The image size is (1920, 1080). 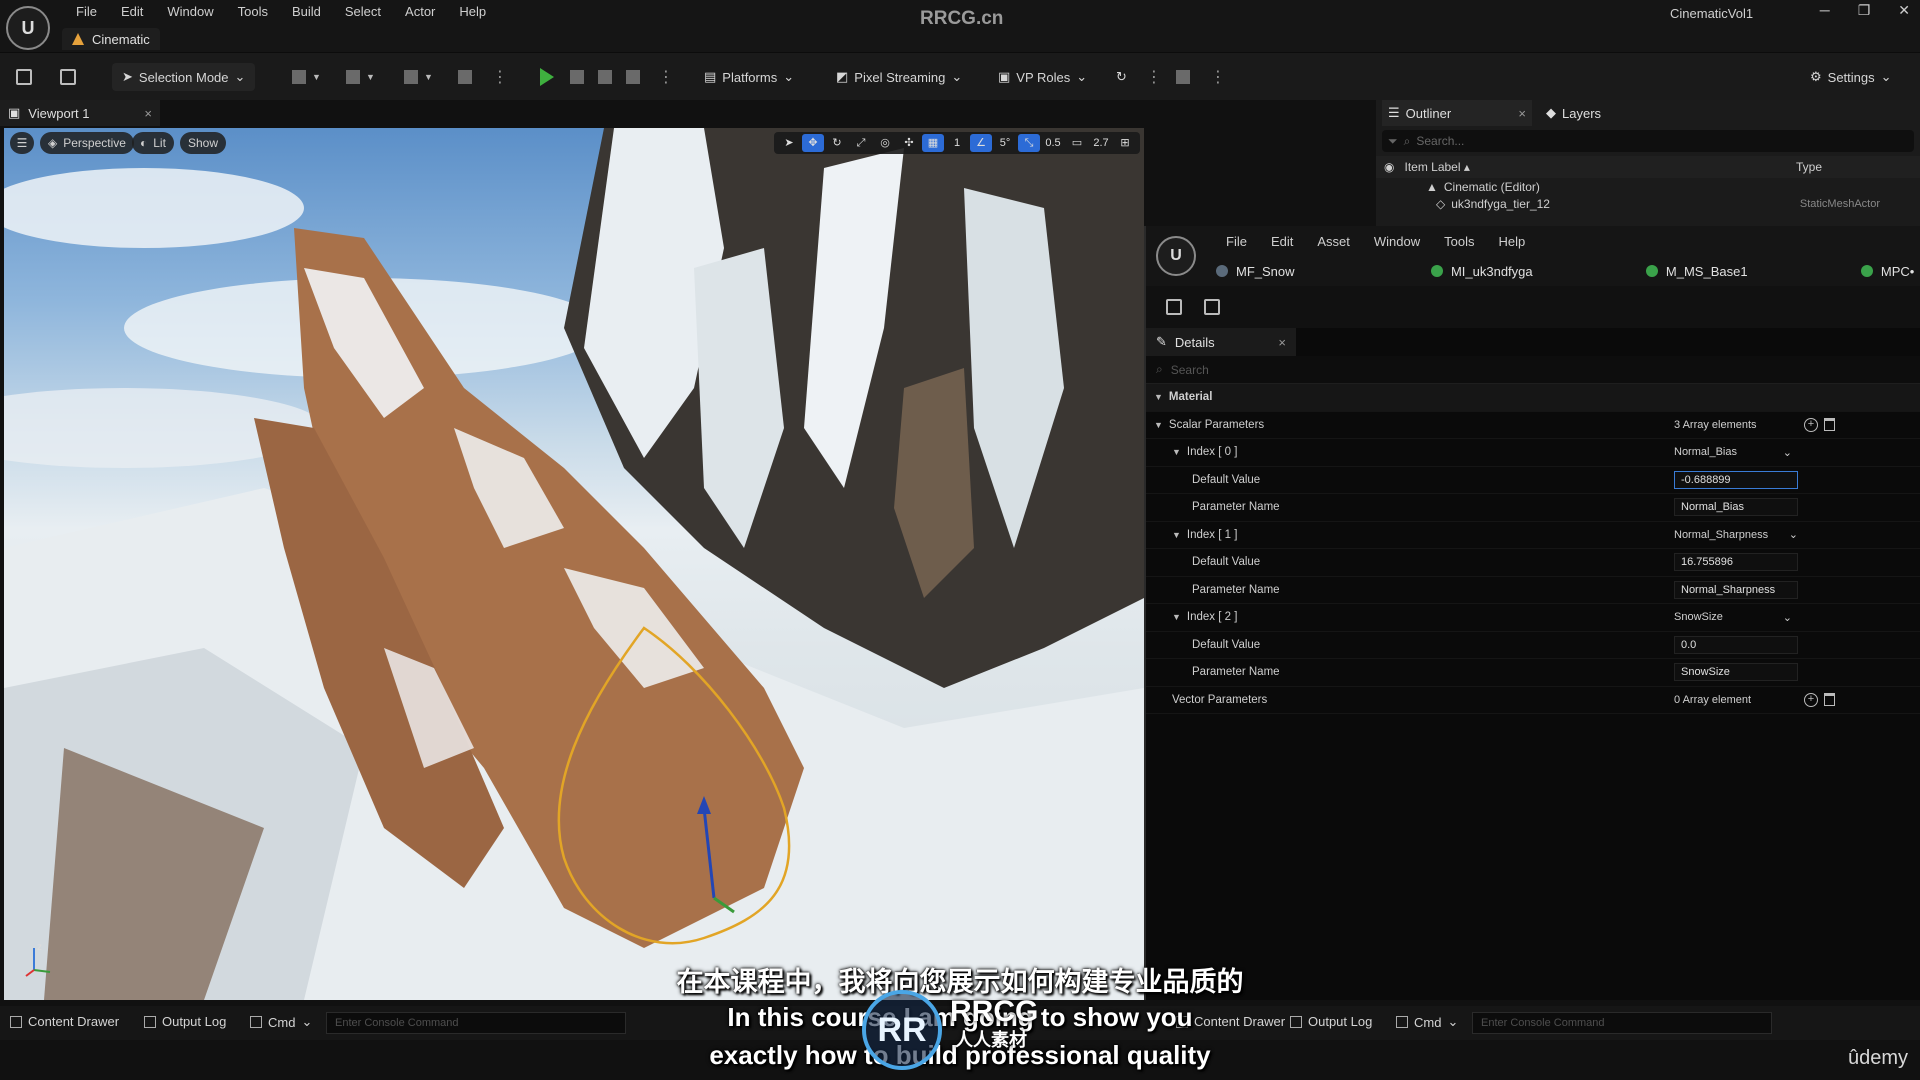 I want to click on default-value-input: -0.688899, so click(x=1736, y=479).